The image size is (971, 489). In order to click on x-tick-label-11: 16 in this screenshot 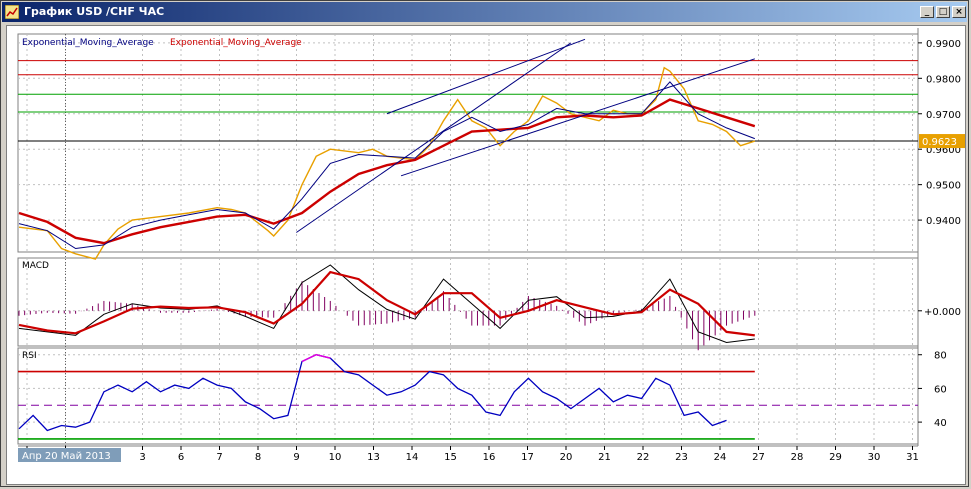, I will do `click(489, 457)`.